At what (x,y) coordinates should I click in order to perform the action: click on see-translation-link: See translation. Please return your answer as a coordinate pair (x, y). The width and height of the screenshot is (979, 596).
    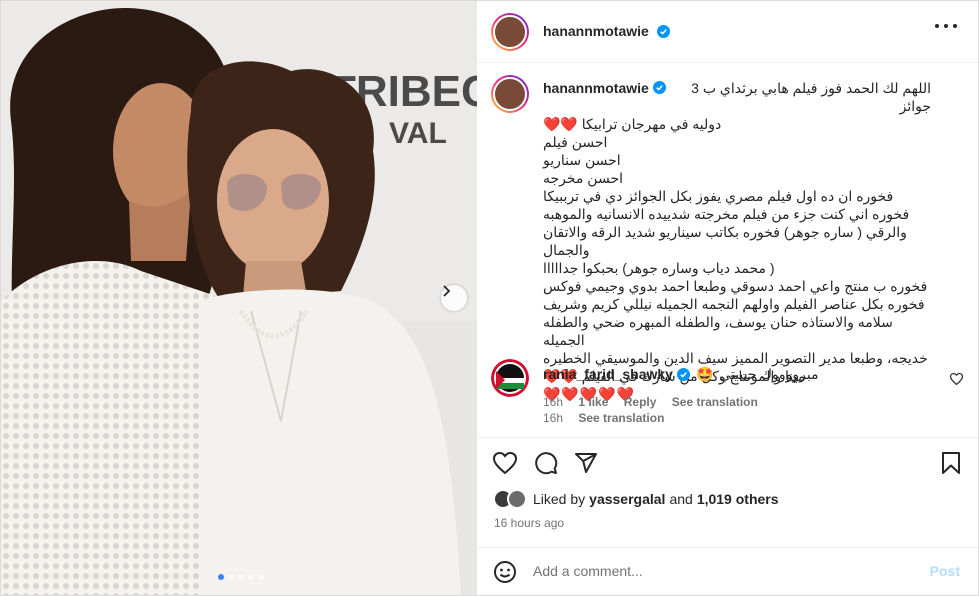
    Looking at the image, I should click on (621, 418).